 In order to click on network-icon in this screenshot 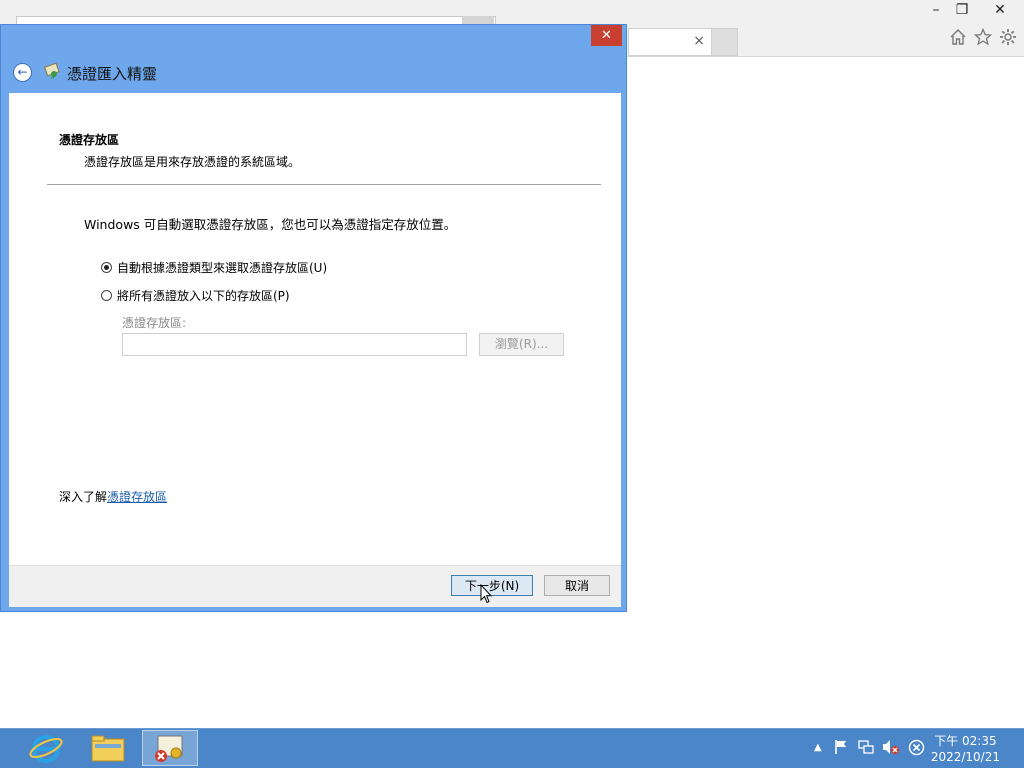, I will do `click(866, 749)`.